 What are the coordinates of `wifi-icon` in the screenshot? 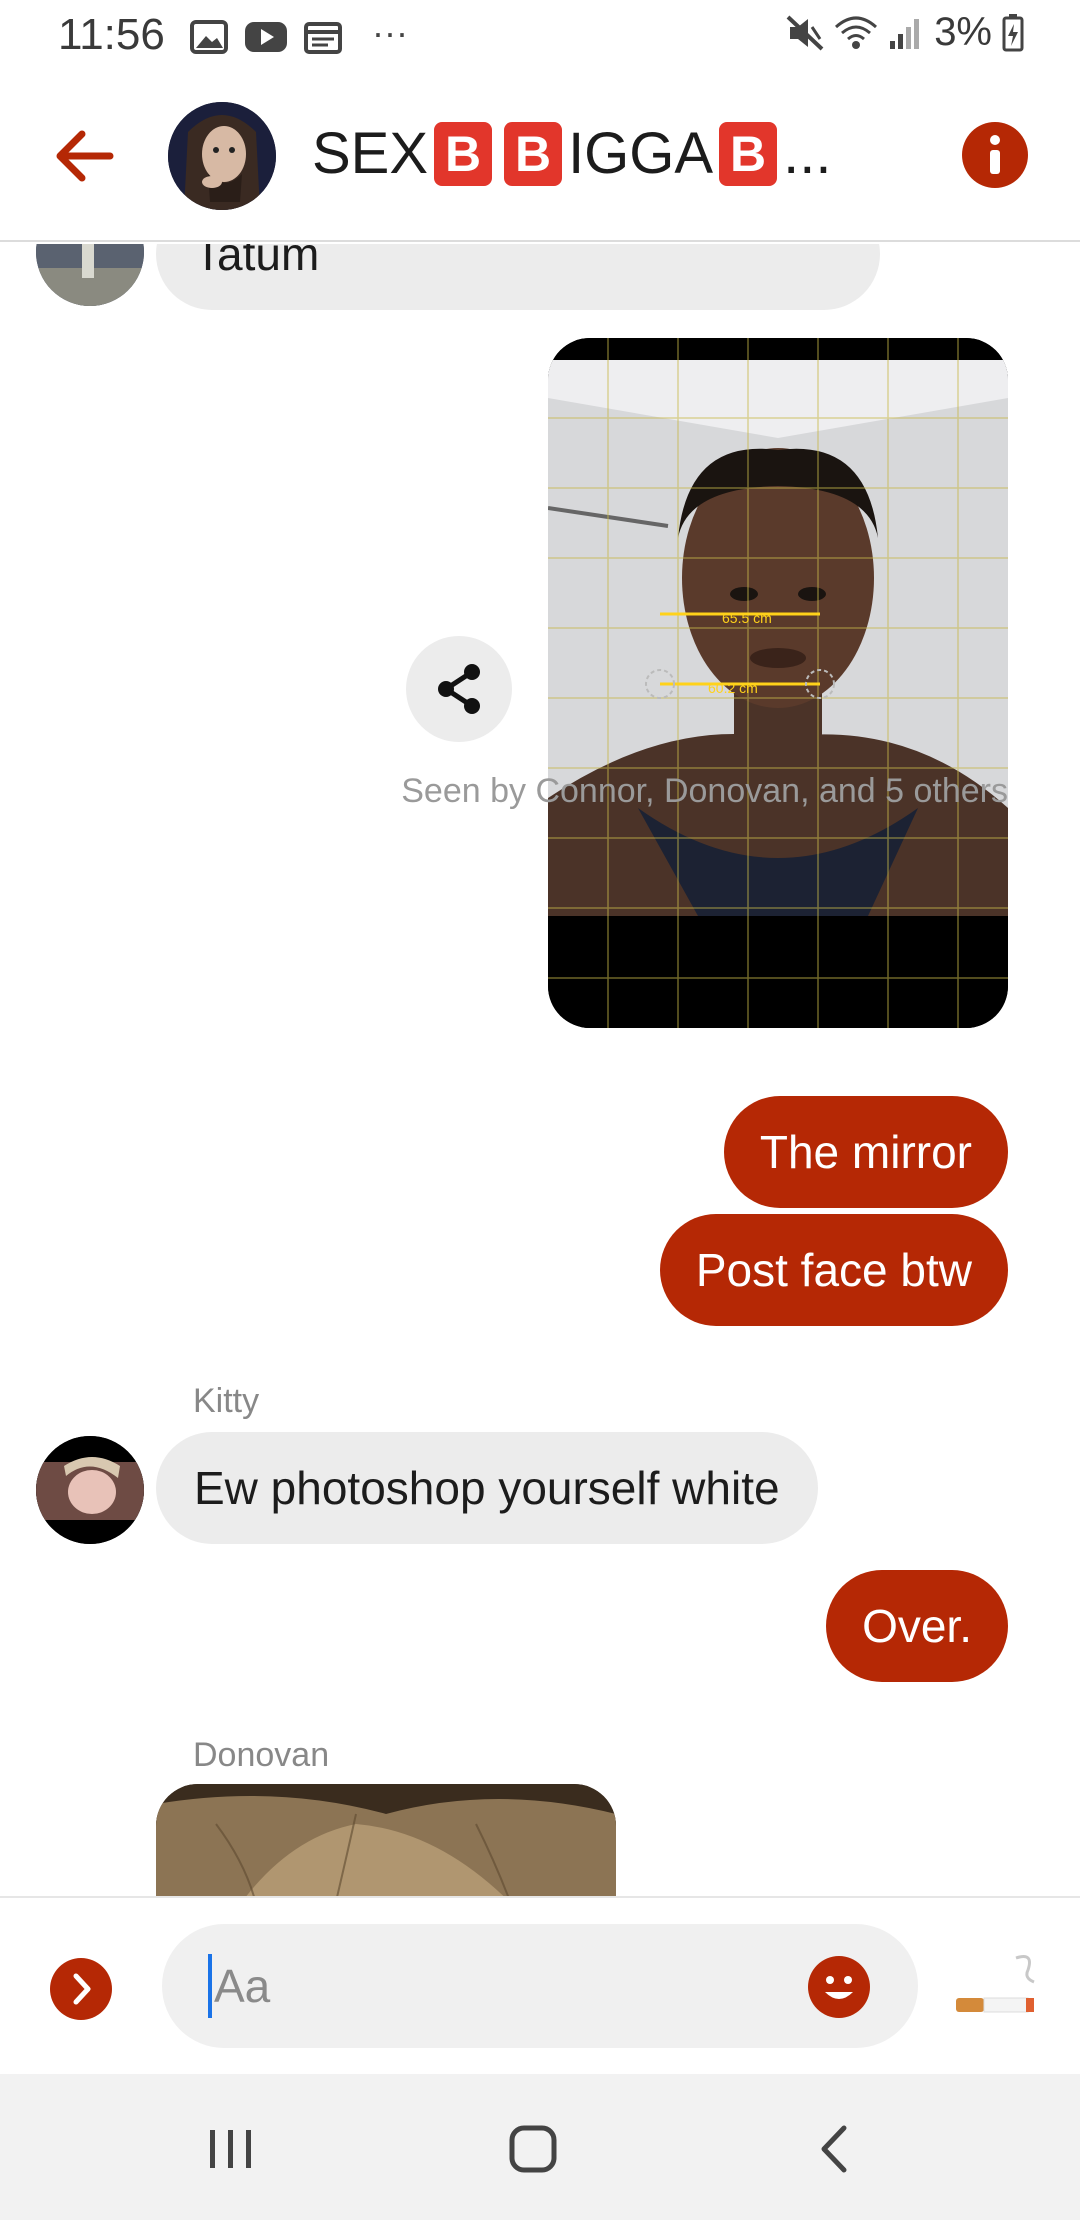 It's located at (856, 32).